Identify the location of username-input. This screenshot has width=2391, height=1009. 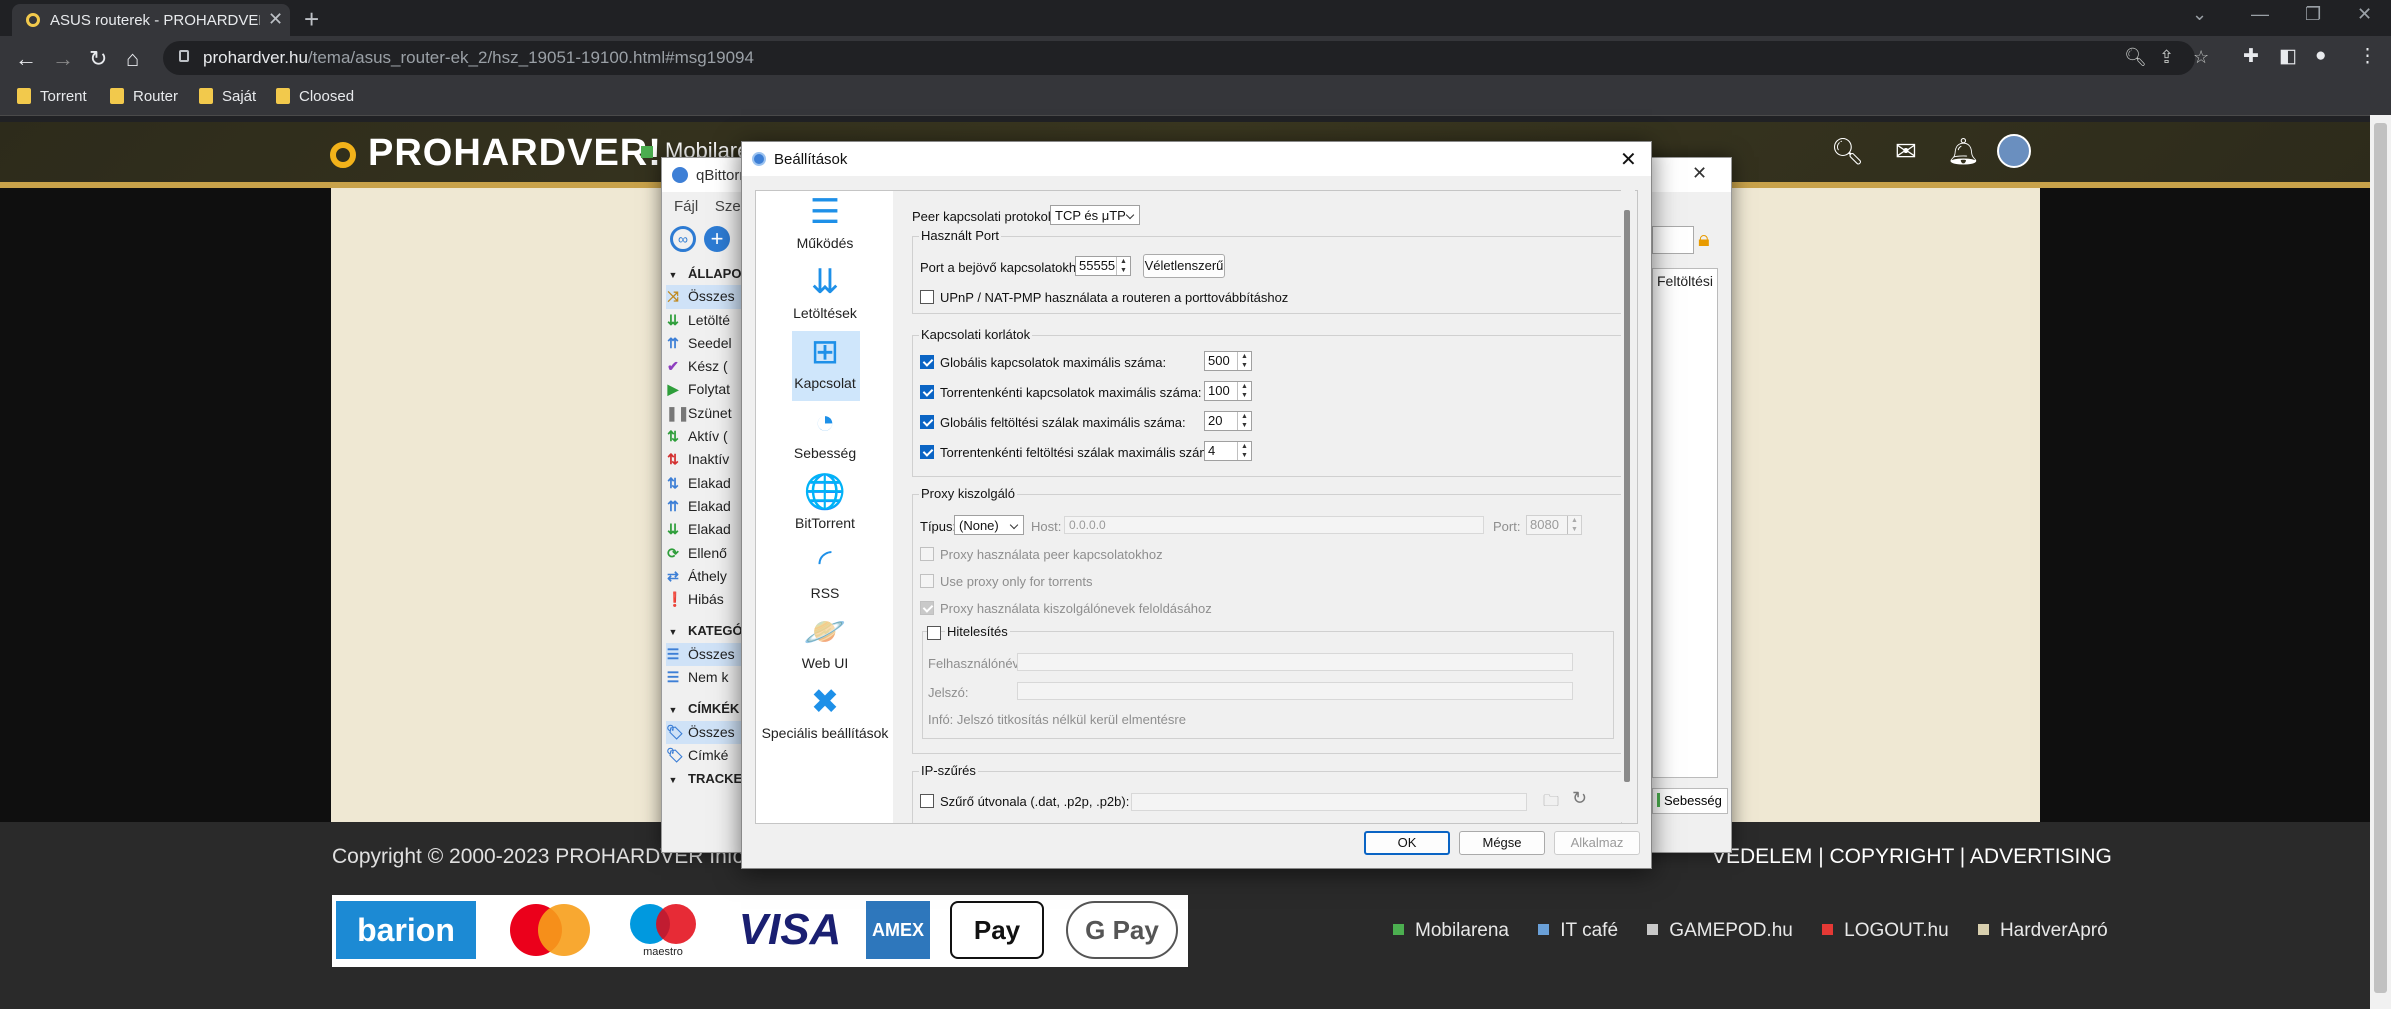
(1295, 662).